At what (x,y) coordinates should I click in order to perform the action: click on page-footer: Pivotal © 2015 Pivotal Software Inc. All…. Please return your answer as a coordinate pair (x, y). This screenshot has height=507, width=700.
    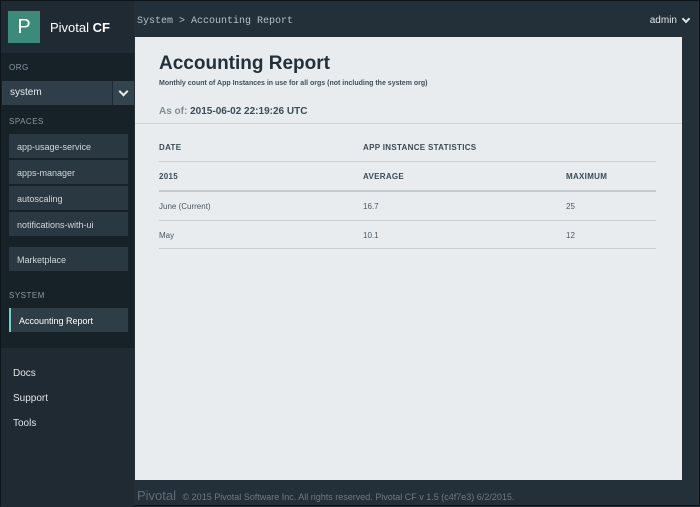
    Looking at the image, I should click on (325, 495).